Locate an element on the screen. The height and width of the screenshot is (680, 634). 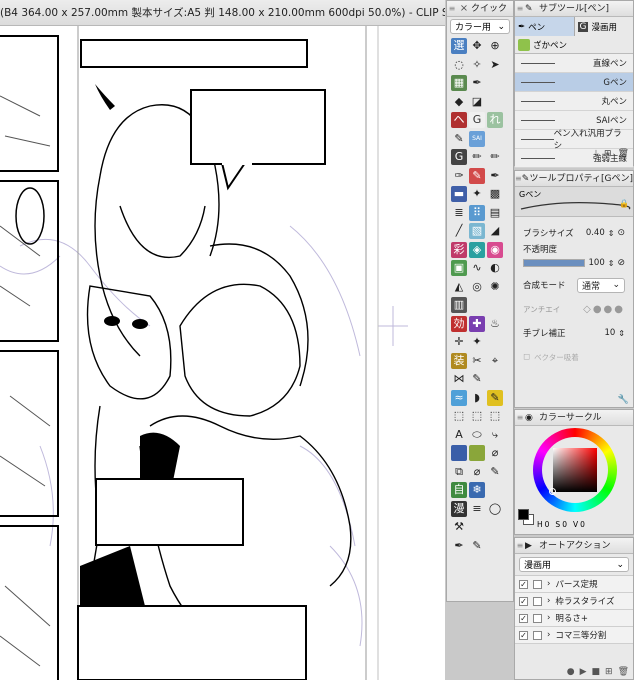
lasso-tool-icon: ◌ is located at coordinates (459, 65).